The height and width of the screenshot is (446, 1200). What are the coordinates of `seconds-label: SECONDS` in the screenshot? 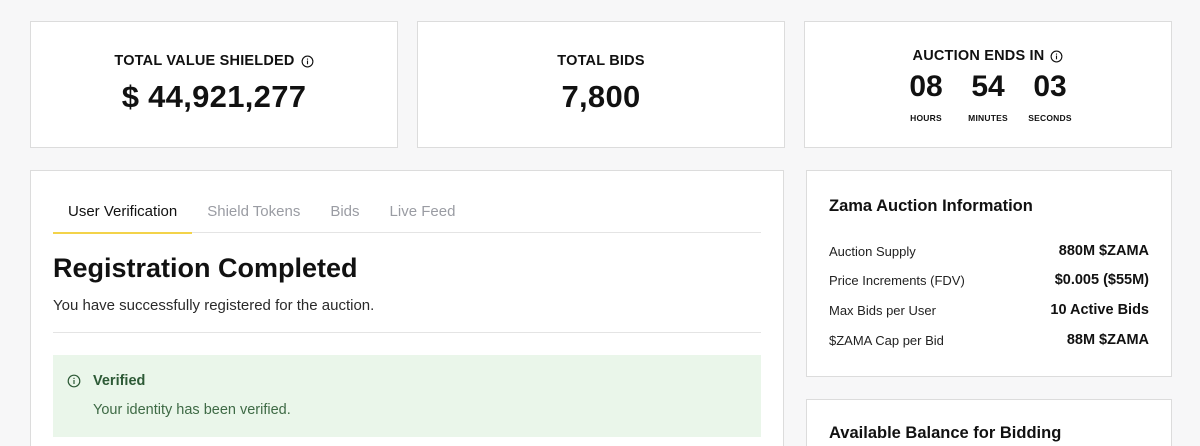 It's located at (1050, 118).